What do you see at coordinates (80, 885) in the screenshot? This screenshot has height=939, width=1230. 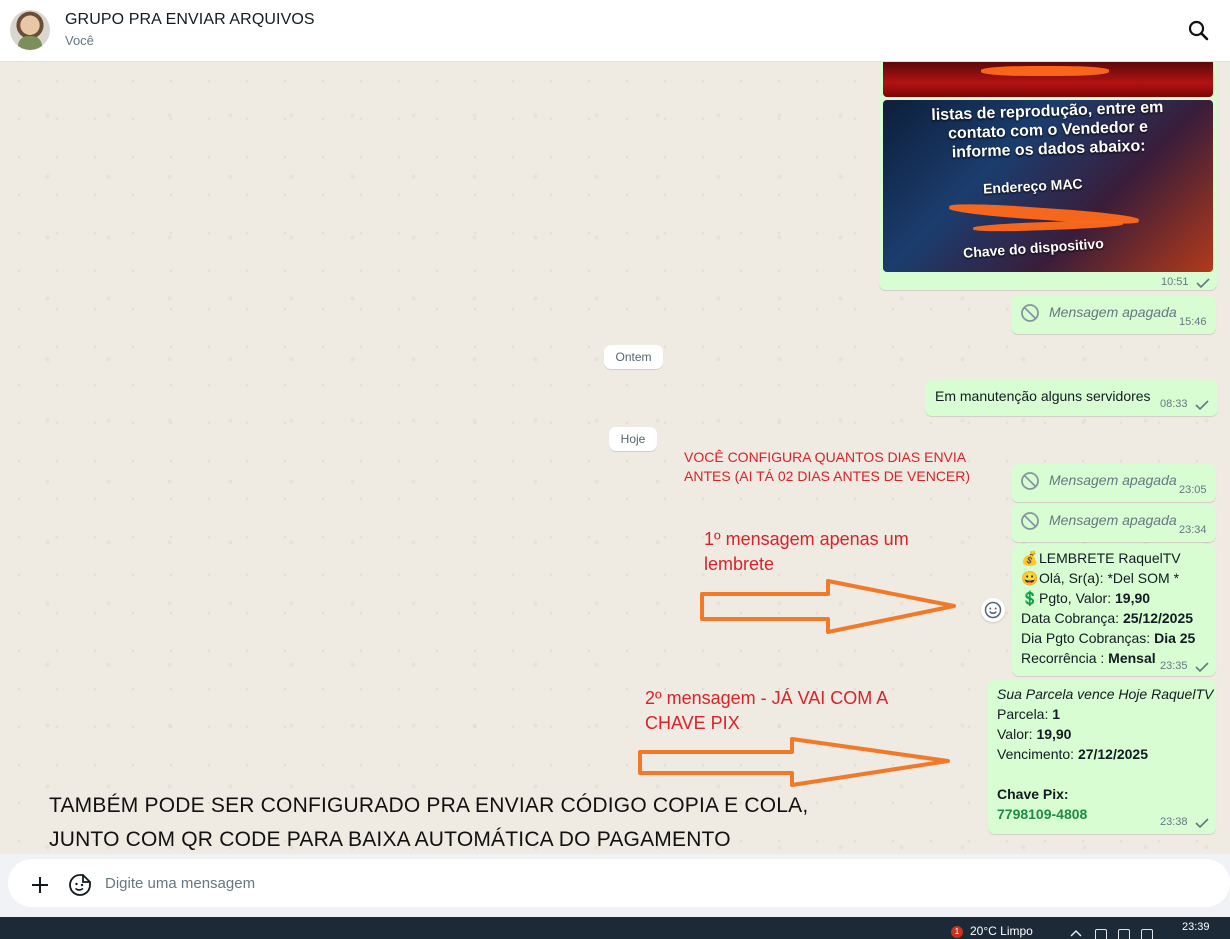 I see `sticker-icon` at bounding box center [80, 885].